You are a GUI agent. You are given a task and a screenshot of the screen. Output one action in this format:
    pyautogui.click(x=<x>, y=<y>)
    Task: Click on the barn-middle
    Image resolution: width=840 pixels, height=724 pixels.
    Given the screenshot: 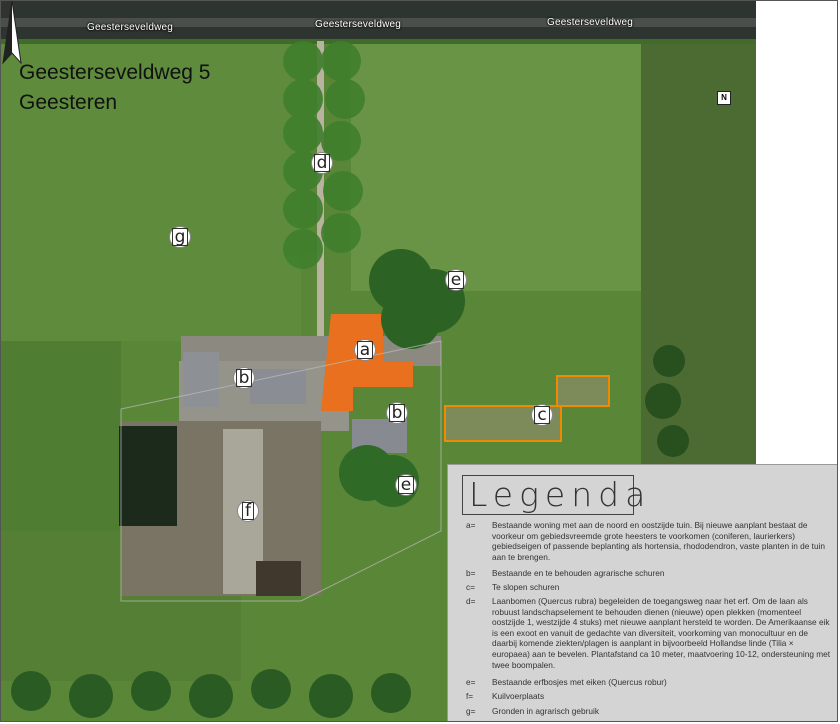 What is the action you would take?
    pyautogui.click(x=278, y=386)
    